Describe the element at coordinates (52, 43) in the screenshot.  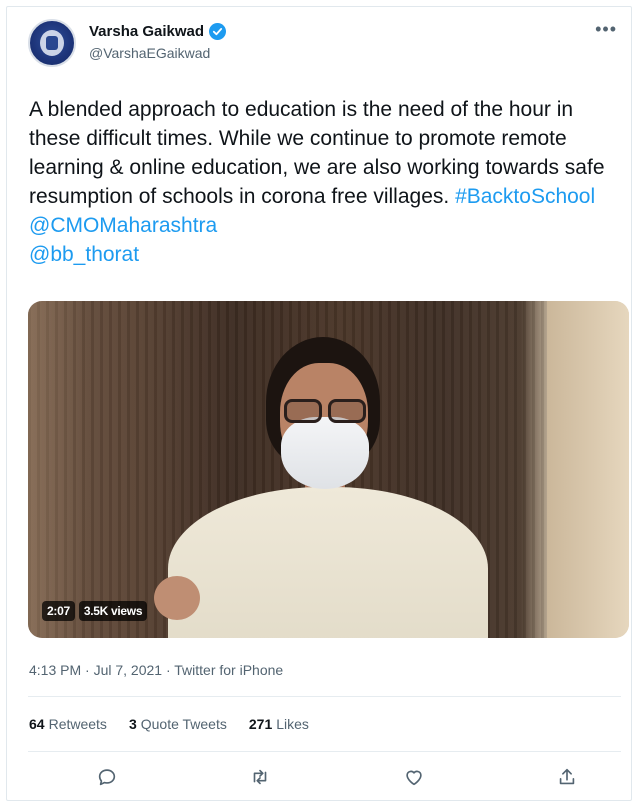
I see `avatar` at that location.